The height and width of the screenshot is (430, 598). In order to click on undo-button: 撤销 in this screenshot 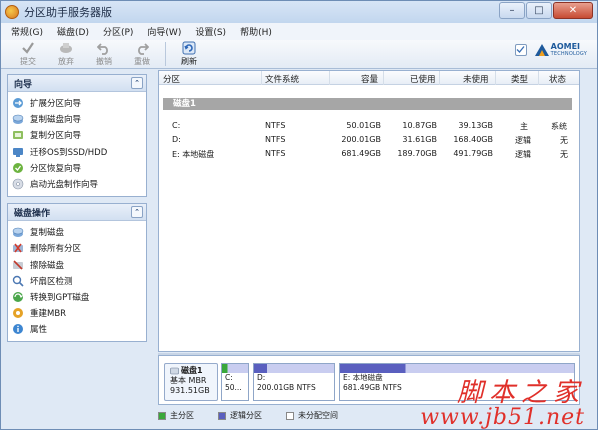, I will do `click(104, 54)`.